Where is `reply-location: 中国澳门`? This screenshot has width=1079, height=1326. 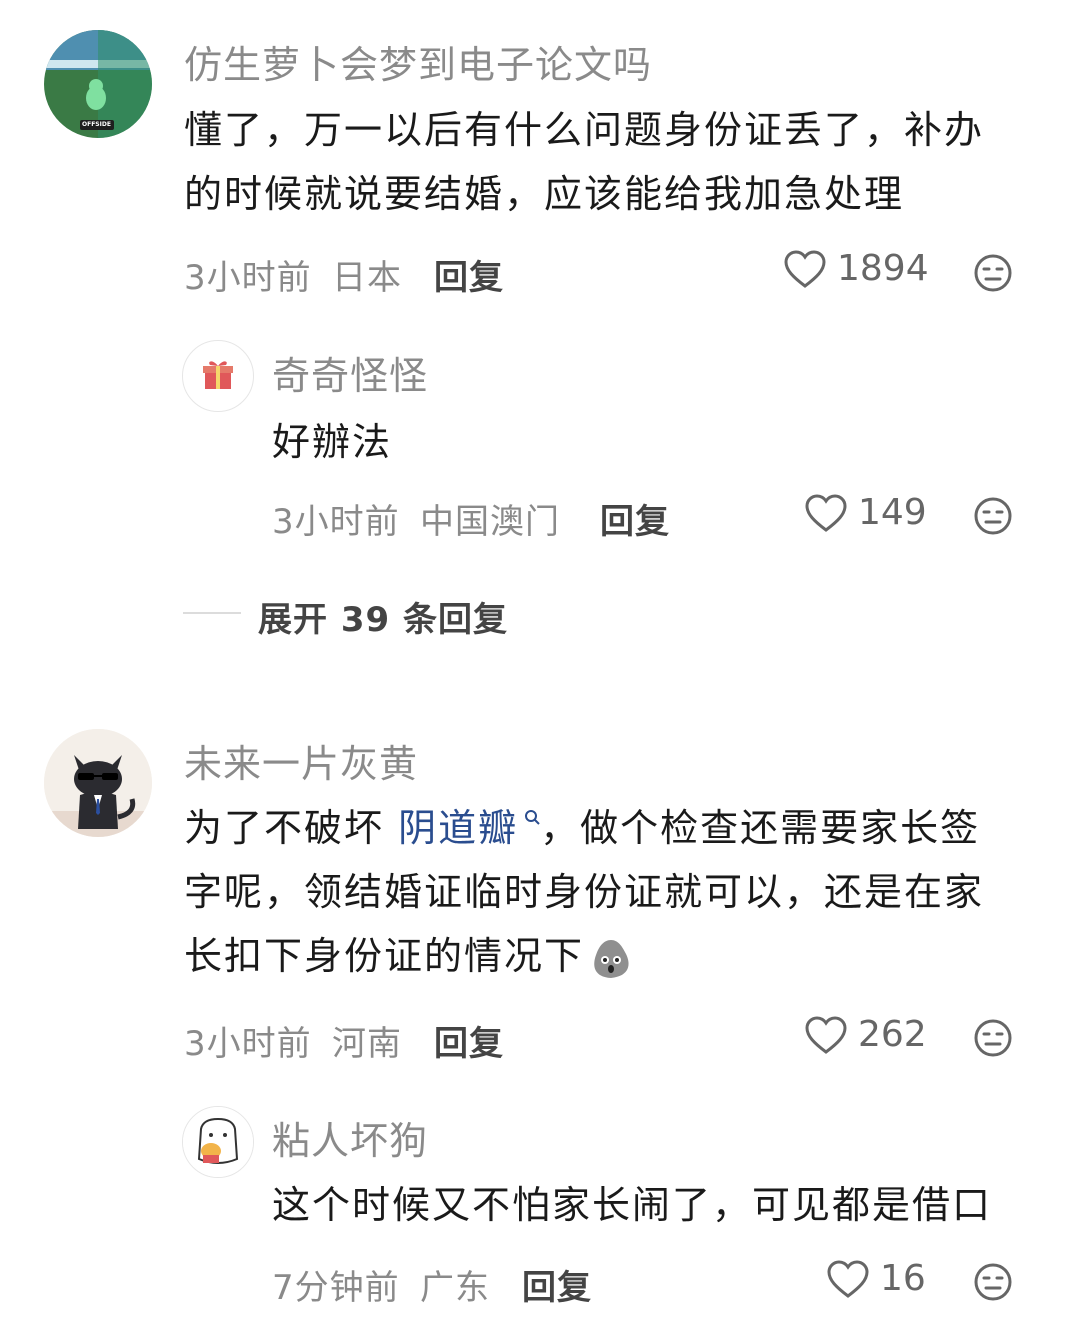 reply-location: 中国澳门 is located at coordinates (490, 522).